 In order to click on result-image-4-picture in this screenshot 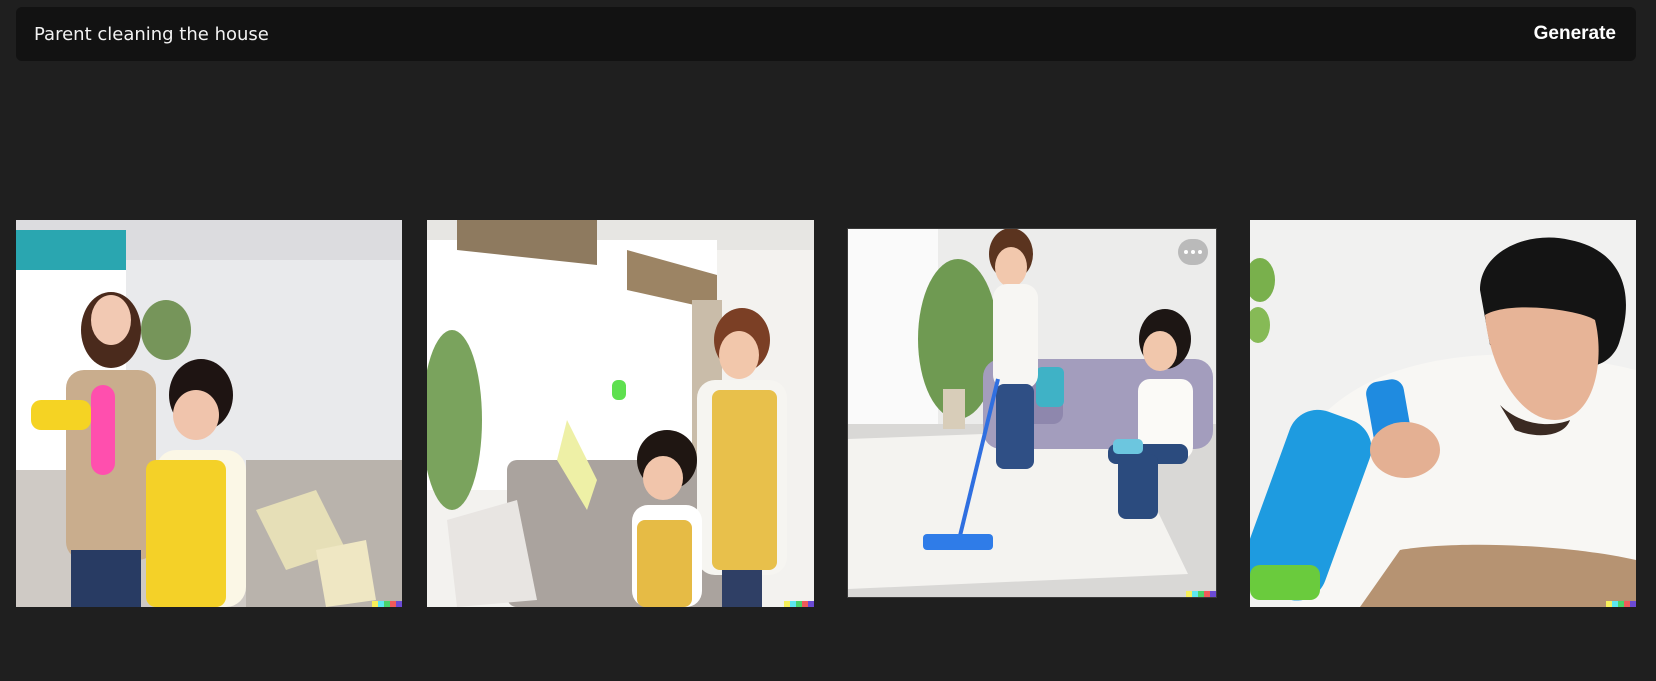, I will do `click(1443, 413)`.